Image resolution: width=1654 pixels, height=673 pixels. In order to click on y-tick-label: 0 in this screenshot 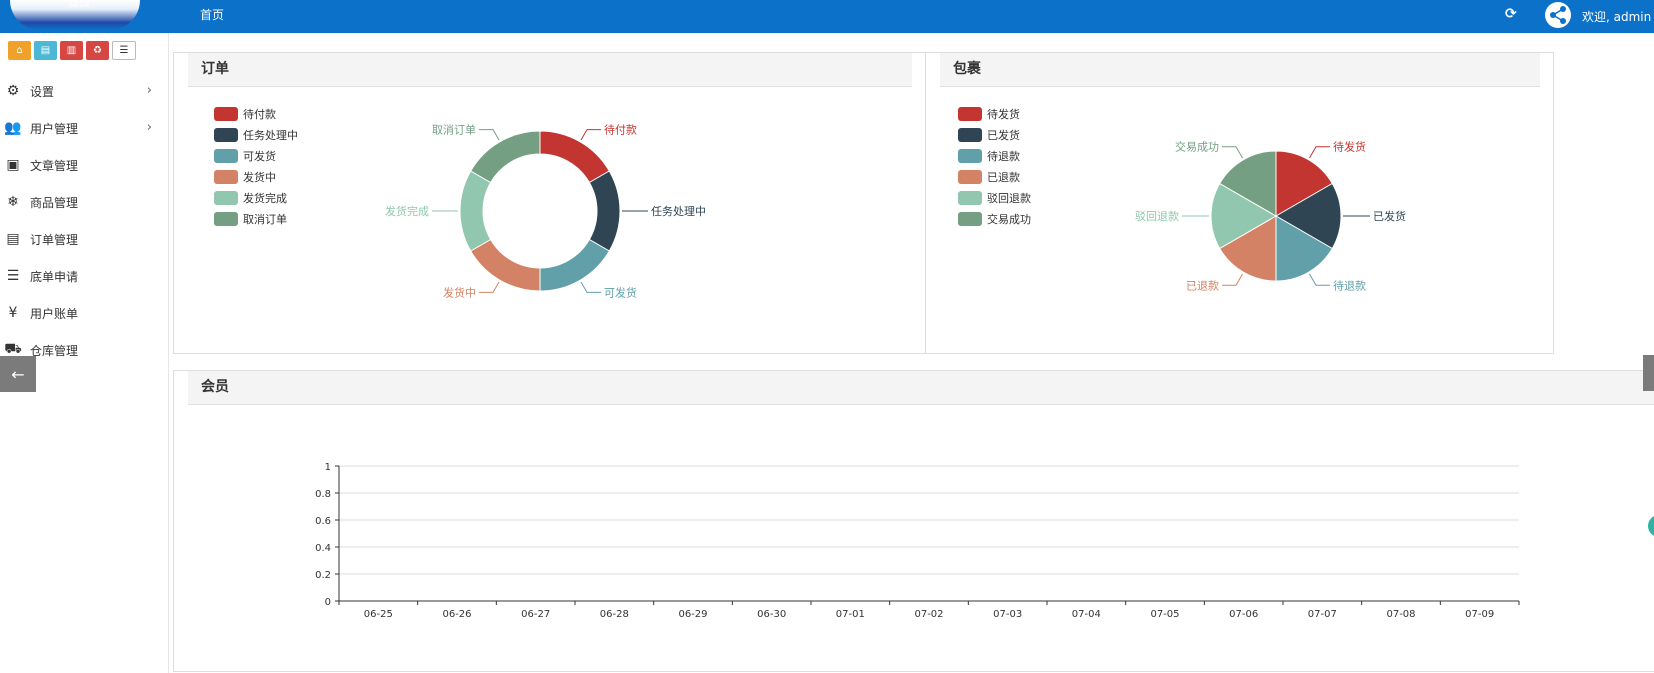, I will do `click(328, 602)`.